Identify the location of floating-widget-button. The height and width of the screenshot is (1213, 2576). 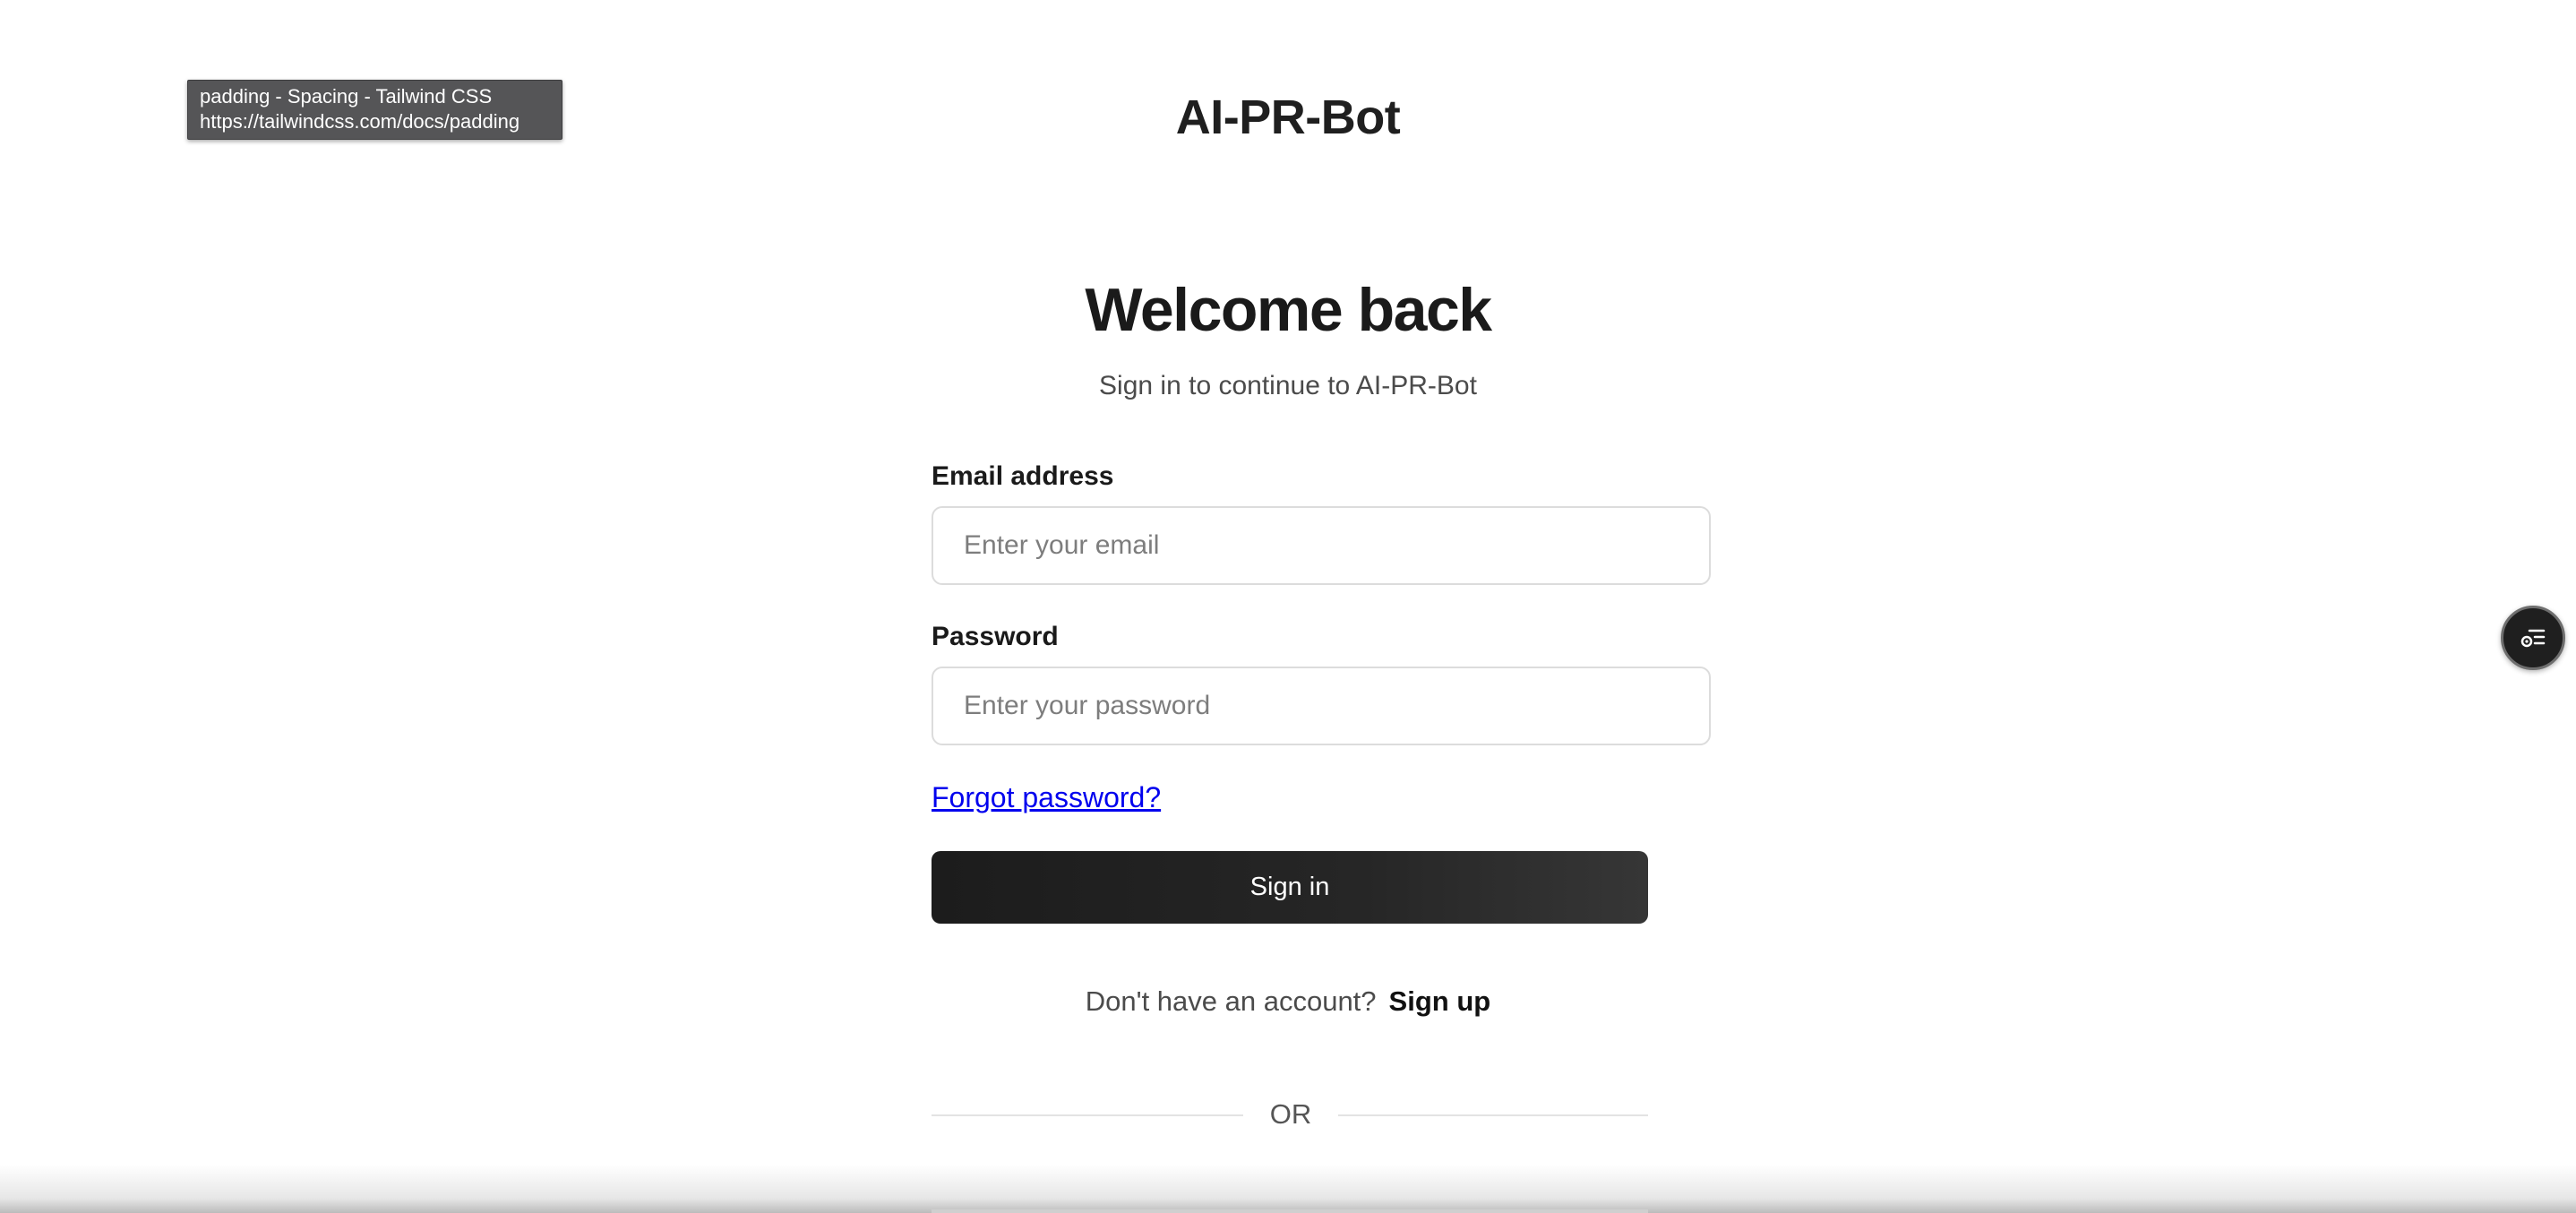
(2533, 638).